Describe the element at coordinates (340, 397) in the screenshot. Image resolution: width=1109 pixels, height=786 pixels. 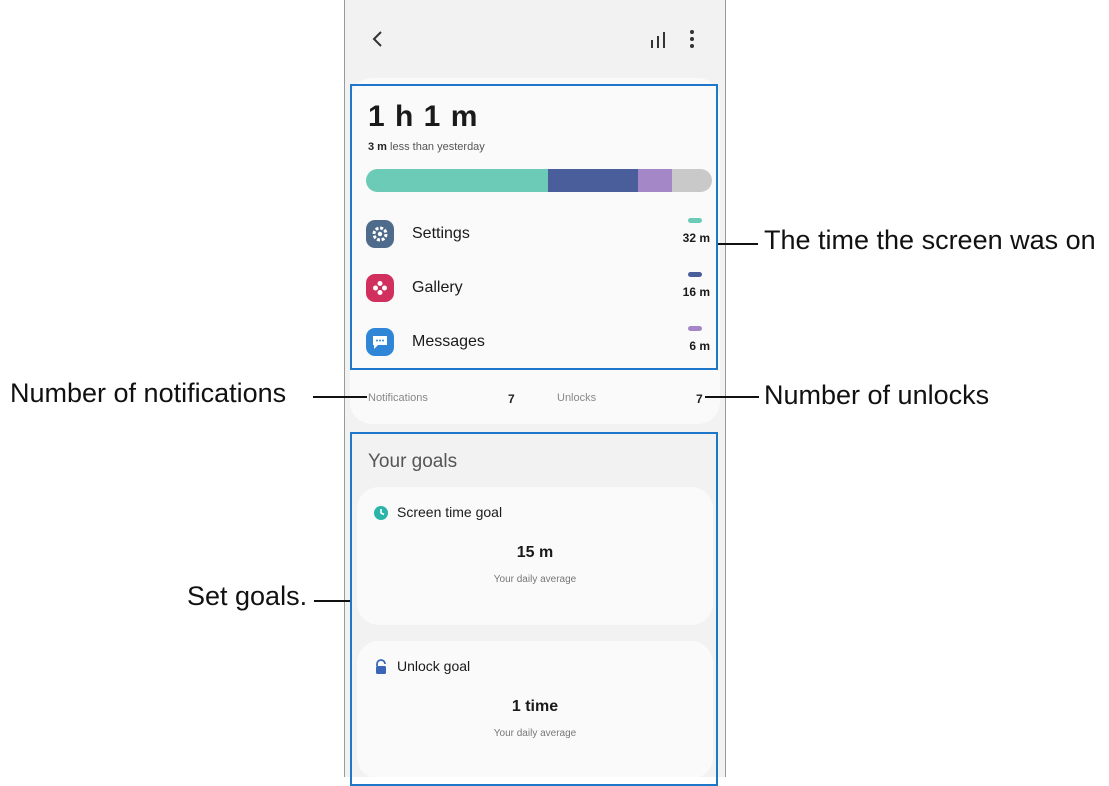
I see `notifications-leader-line` at that location.